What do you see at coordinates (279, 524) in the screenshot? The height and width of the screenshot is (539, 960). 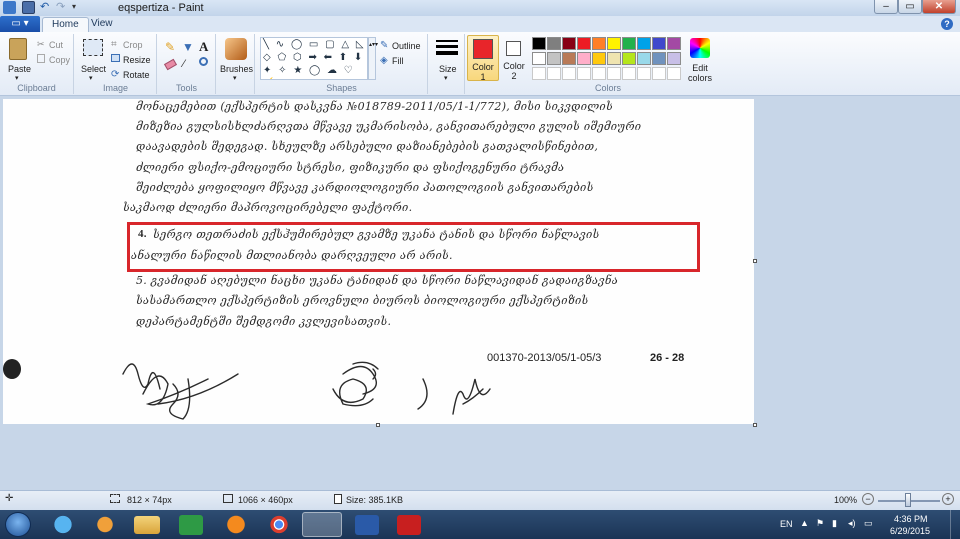 I see `chrome-icon` at bounding box center [279, 524].